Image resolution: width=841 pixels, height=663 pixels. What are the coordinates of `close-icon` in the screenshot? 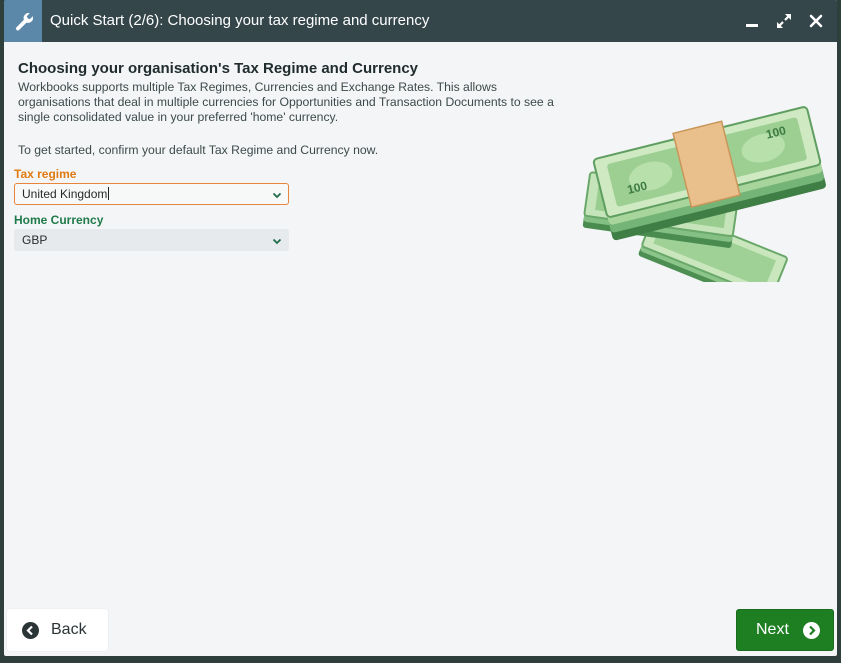 It's located at (816, 21).